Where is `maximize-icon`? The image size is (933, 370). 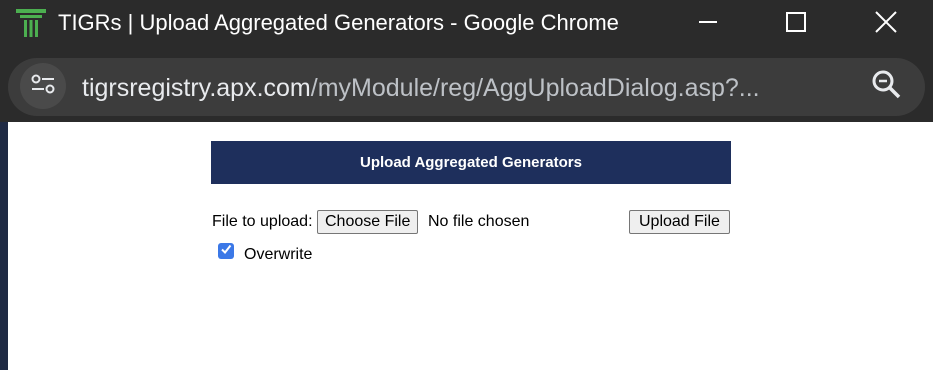
maximize-icon is located at coordinates (796, 24).